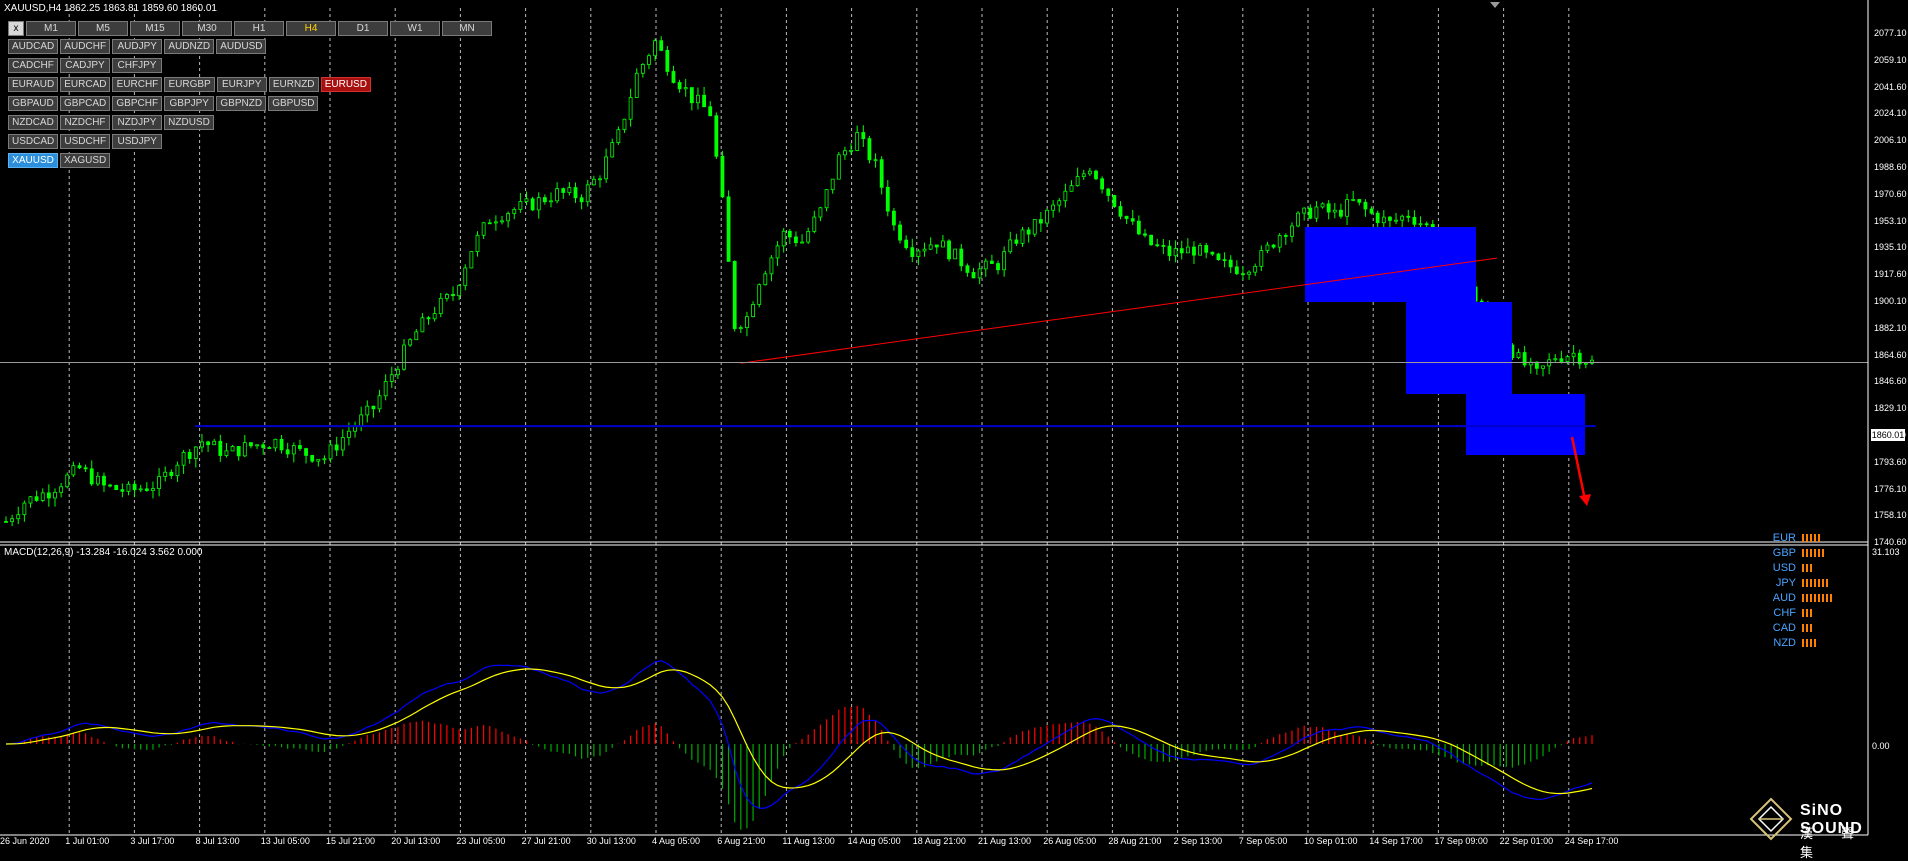 The width and height of the screenshot is (1908, 861). Describe the element at coordinates (85, 46) in the screenshot. I see `symbol-button-audchf: AUDCHF` at that location.